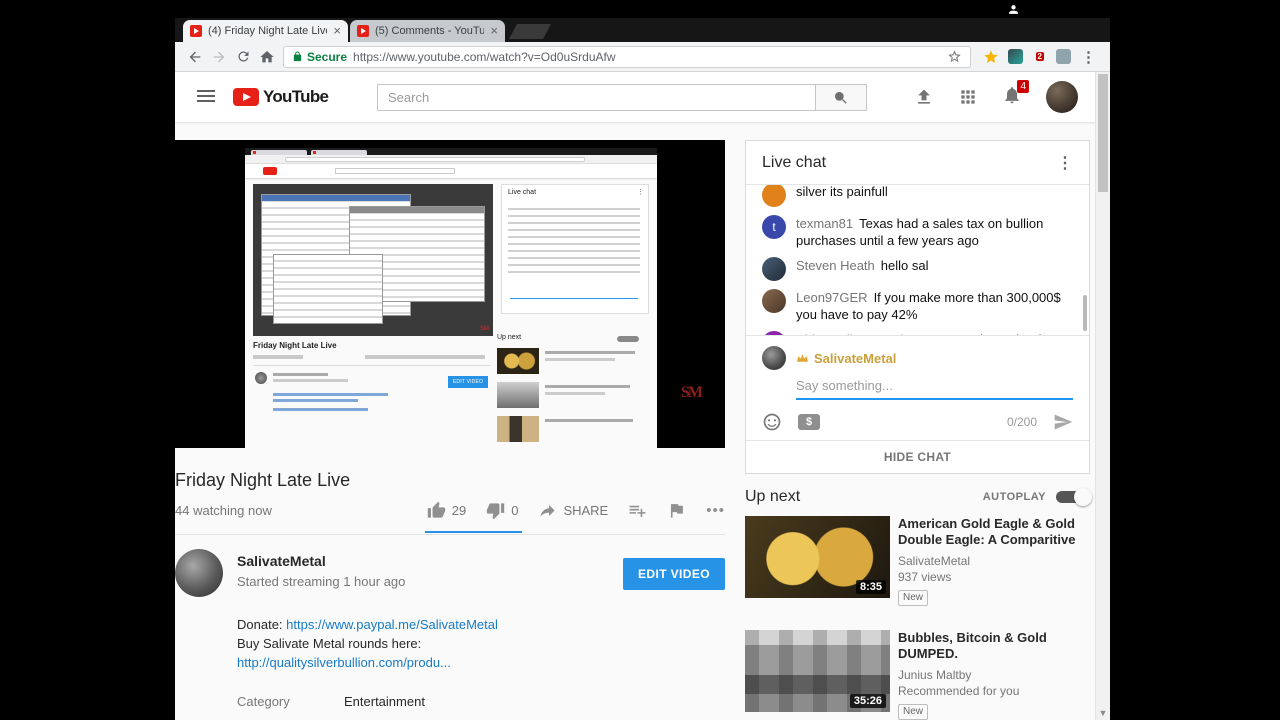 The width and height of the screenshot is (1280, 720). Describe the element at coordinates (586, 510) in the screenshot. I see `share-label: SHARE` at that location.